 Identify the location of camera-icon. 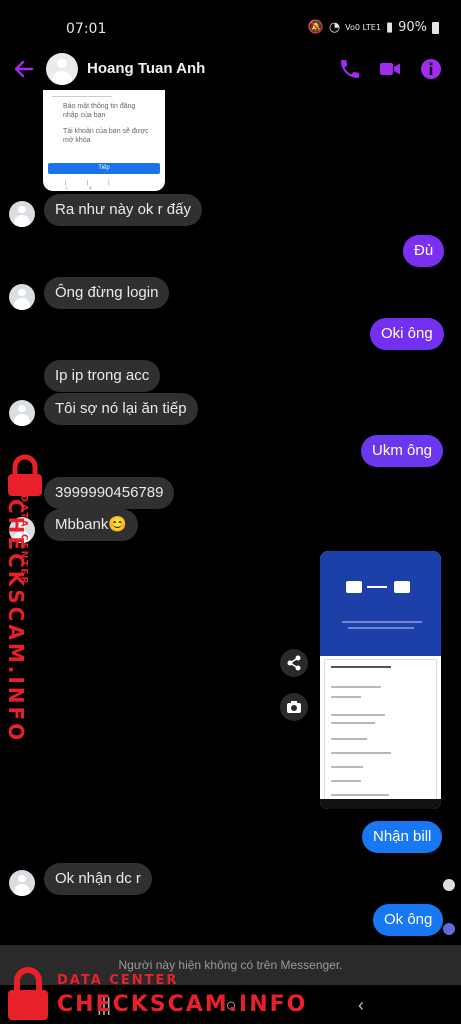
(294, 707).